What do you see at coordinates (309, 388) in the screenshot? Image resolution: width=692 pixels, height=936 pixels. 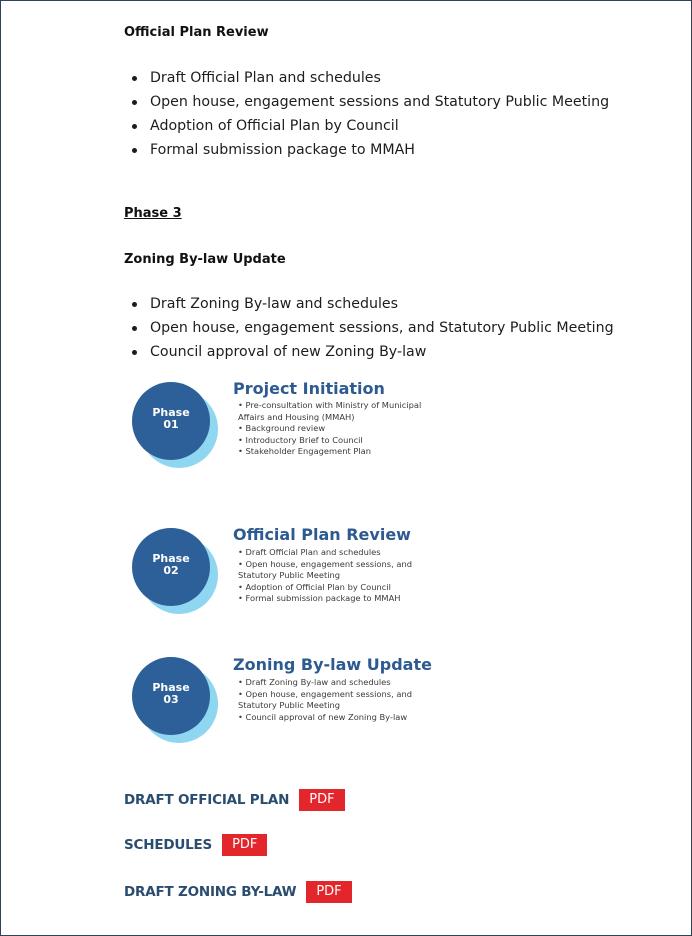 I see `phase-01-title: Project Initiation` at bounding box center [309, 388].